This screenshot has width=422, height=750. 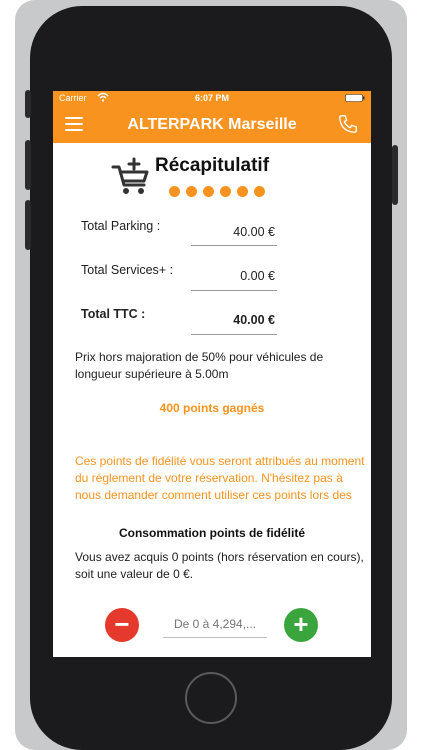 What do you see at coordinates (28, 225) in the screenshot?
I see `volume-down-button` at bounding box center [28, 225].